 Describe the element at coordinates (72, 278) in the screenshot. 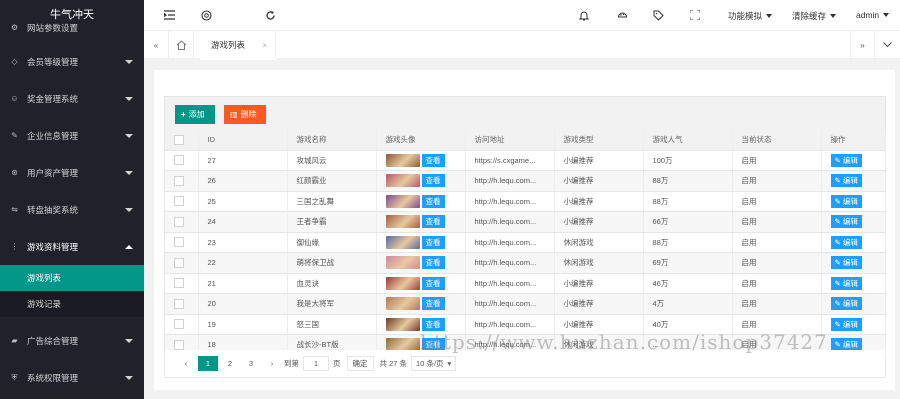

I see `sidebar-subitem-game-list: 游戏列表` at that location.